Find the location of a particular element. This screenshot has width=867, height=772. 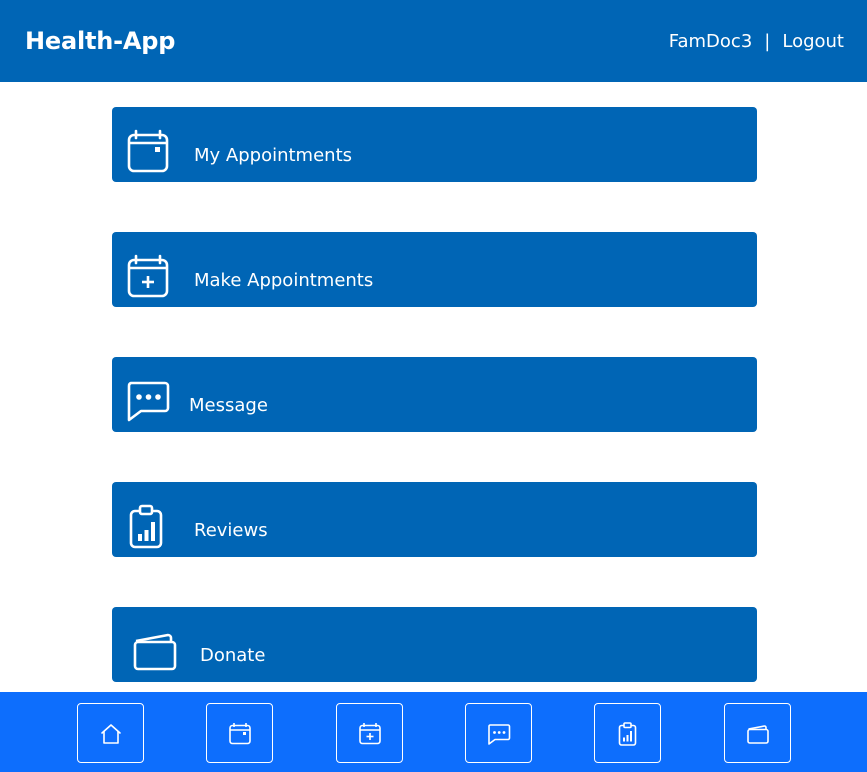

bottom-navbar is located at coordinates (433, 732).